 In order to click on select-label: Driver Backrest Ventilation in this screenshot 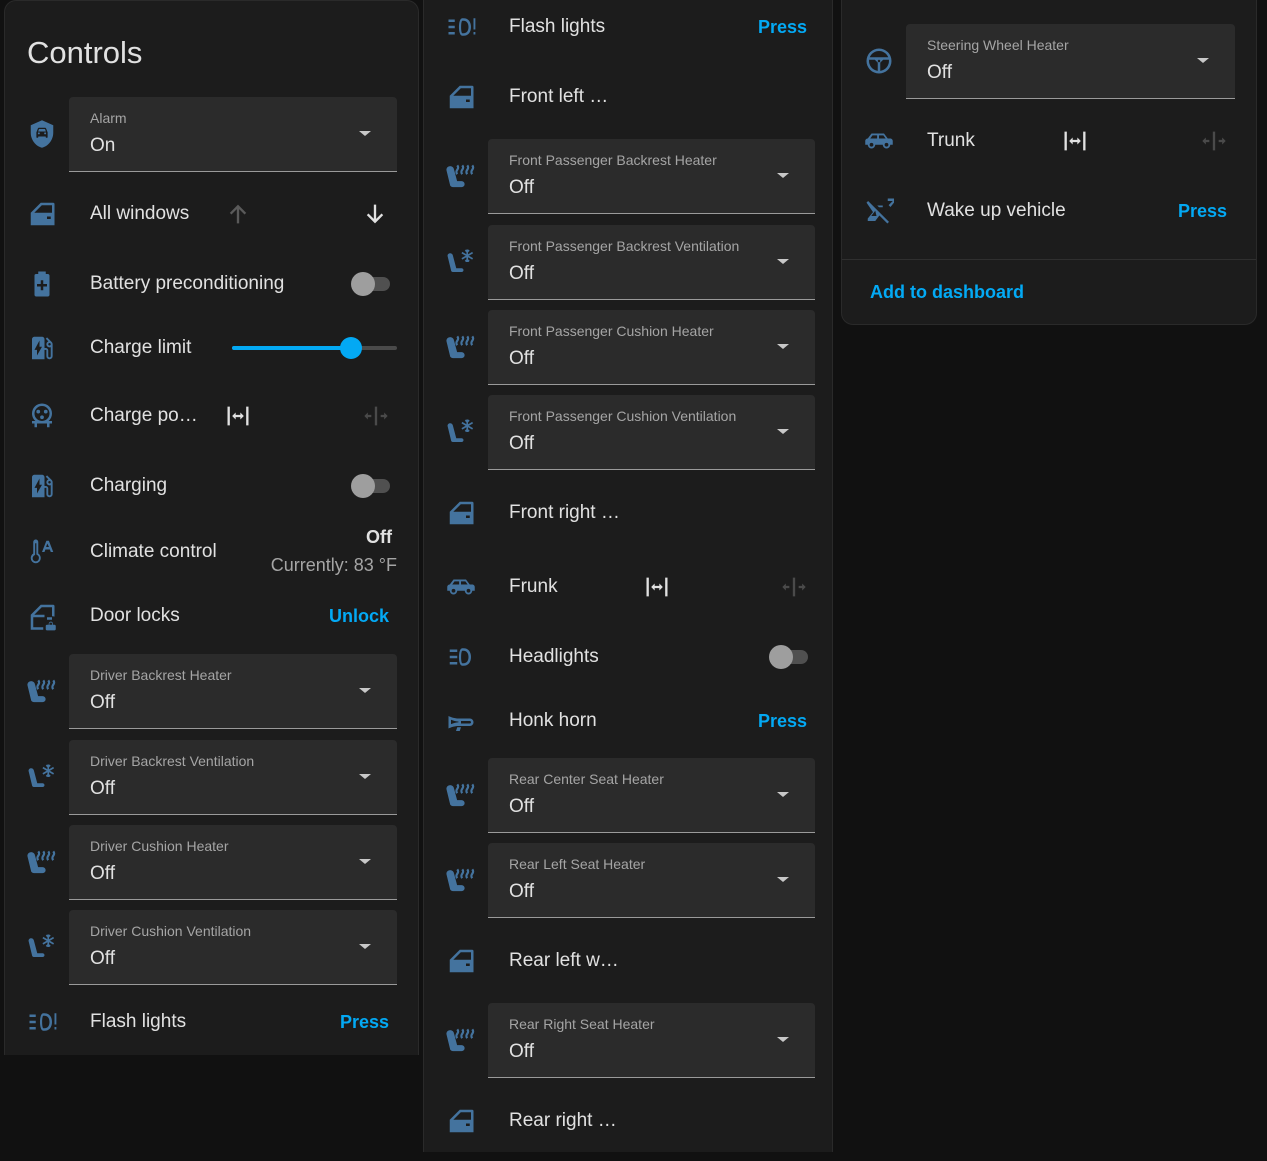, I will do `click(172, 761)`.